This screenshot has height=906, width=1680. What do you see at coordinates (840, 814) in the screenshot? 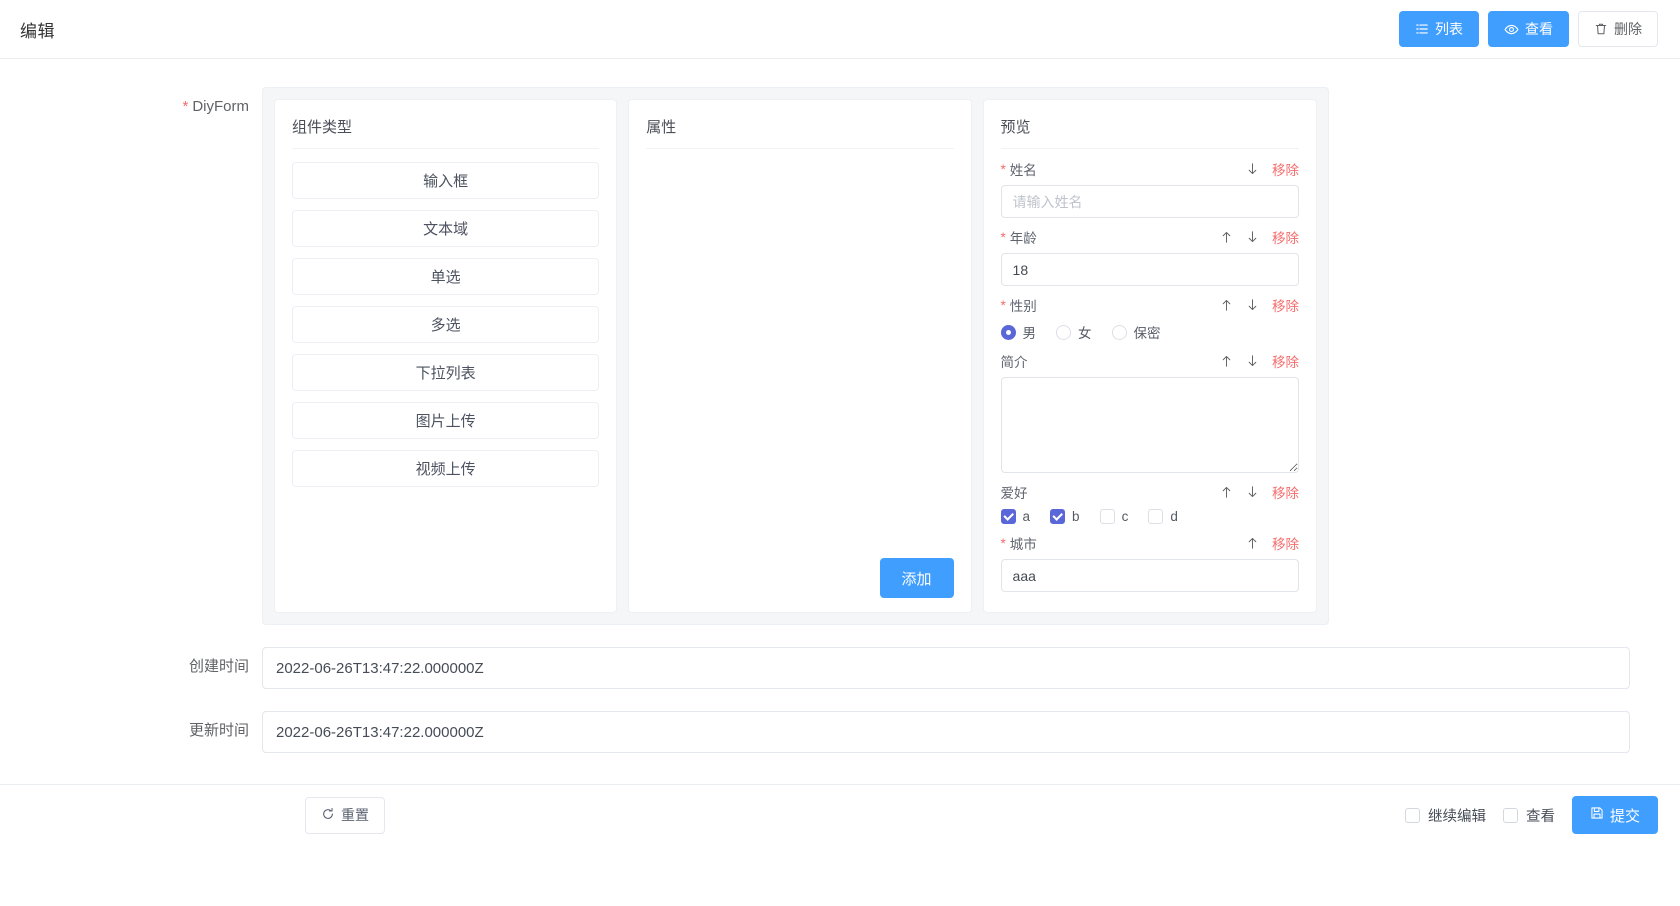
I see `form-footer: 重置 继续编辑 查看 提交` at bounding box center [840, 814].